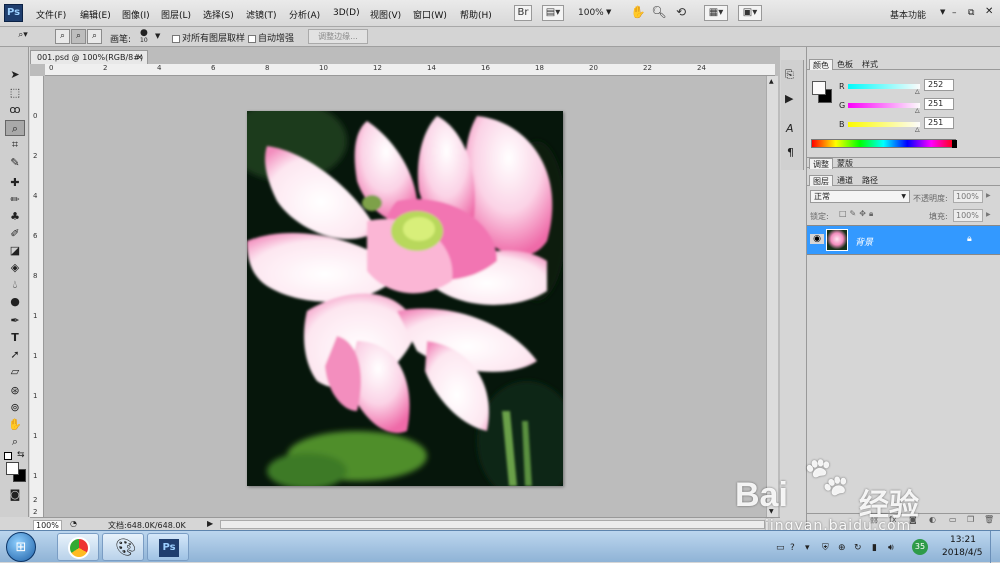 The height and width of the screenshot is (563, 1000). I want to click on tray-arrow-icon: ▾, so click(807, 548).